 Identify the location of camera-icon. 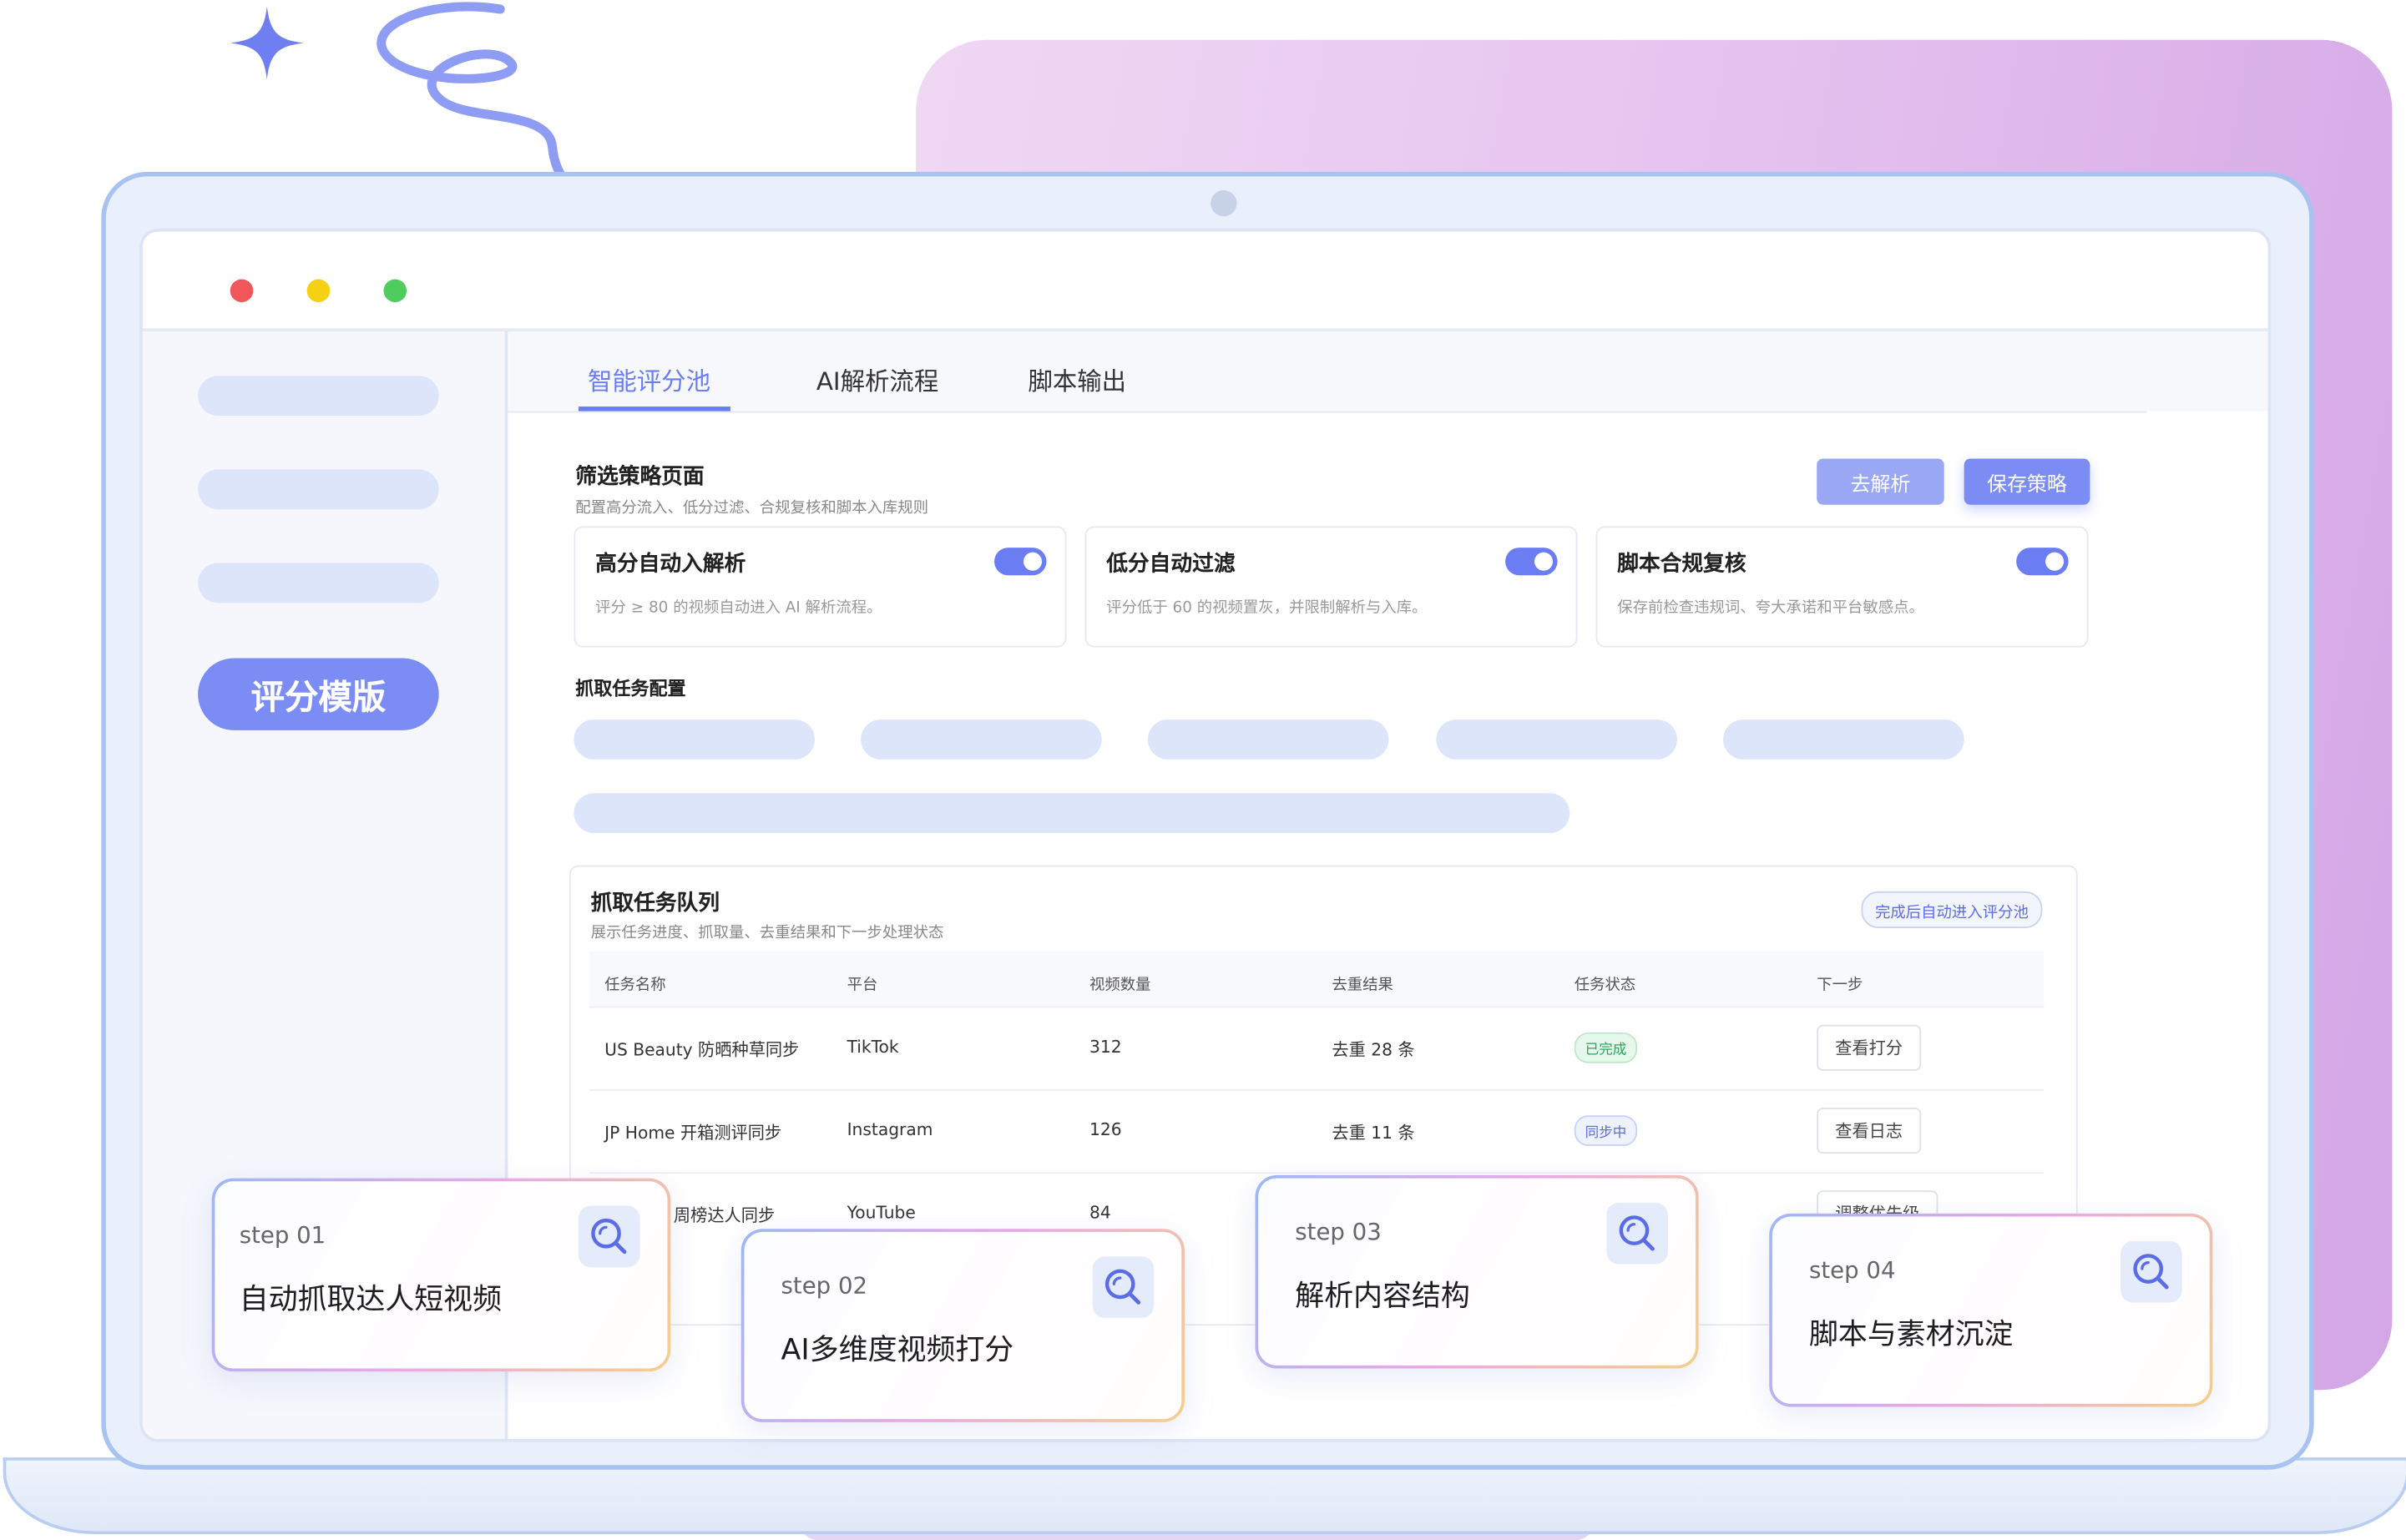
(1224, 203).